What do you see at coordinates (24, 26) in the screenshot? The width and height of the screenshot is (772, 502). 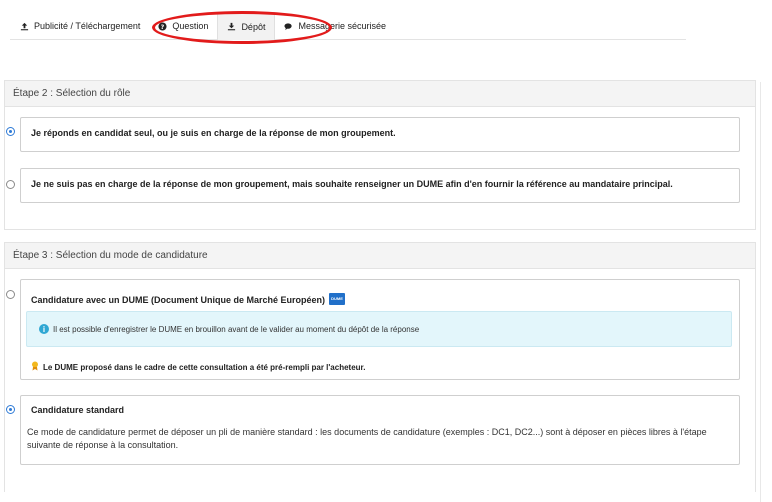 I see `upload-icon` at bounding box center [24, 26].